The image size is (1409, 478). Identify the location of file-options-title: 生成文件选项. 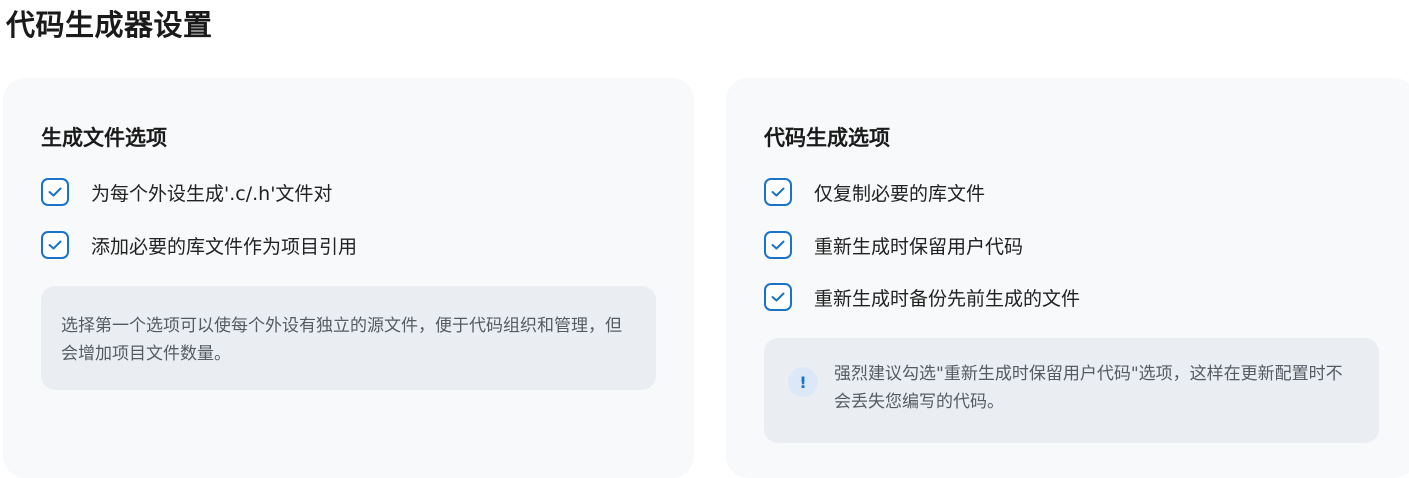
(104, 138).